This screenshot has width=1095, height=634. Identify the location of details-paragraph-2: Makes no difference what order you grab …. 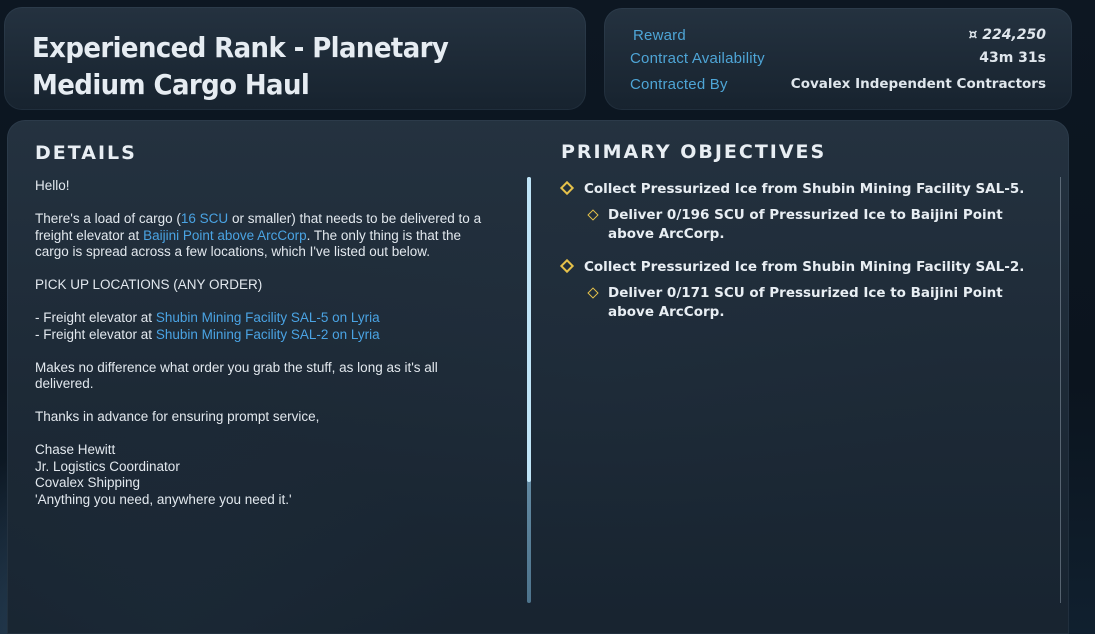
(236, 375).